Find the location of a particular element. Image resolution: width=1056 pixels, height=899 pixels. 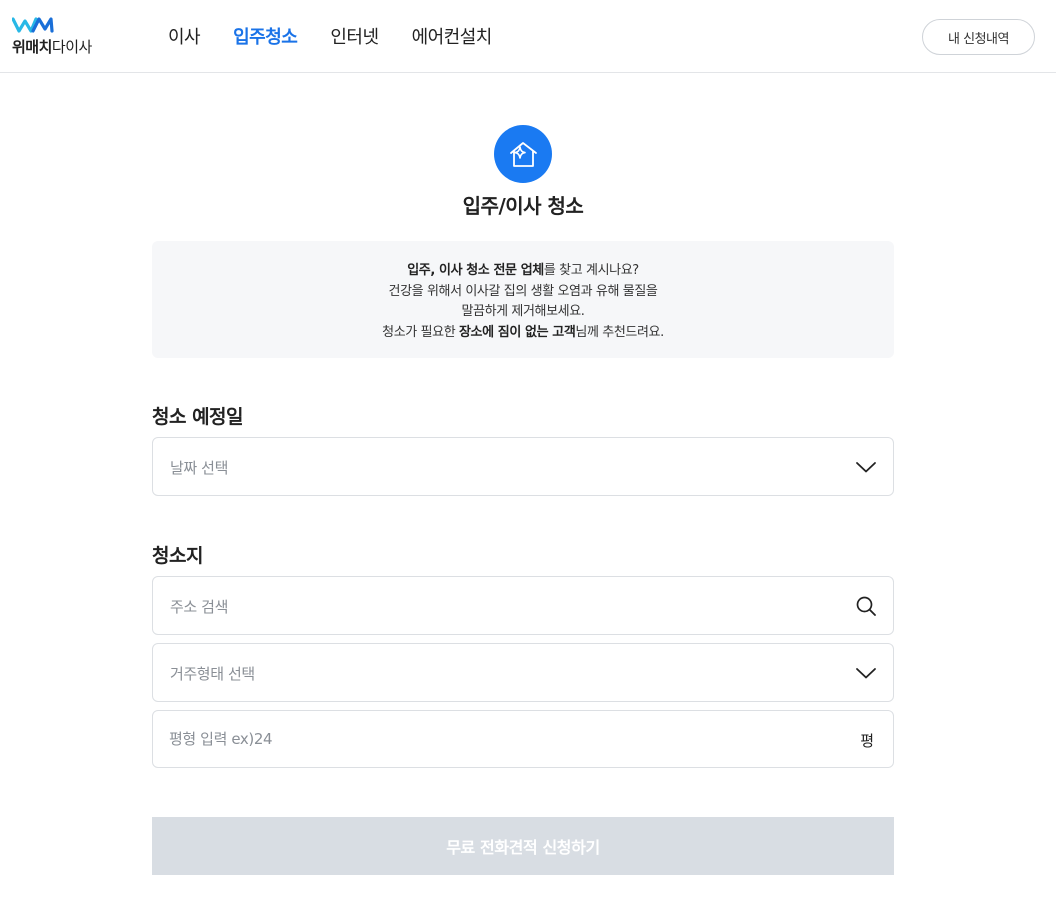

residence-type-select: 거주형태 선택 is located at coordinates (523, 672).